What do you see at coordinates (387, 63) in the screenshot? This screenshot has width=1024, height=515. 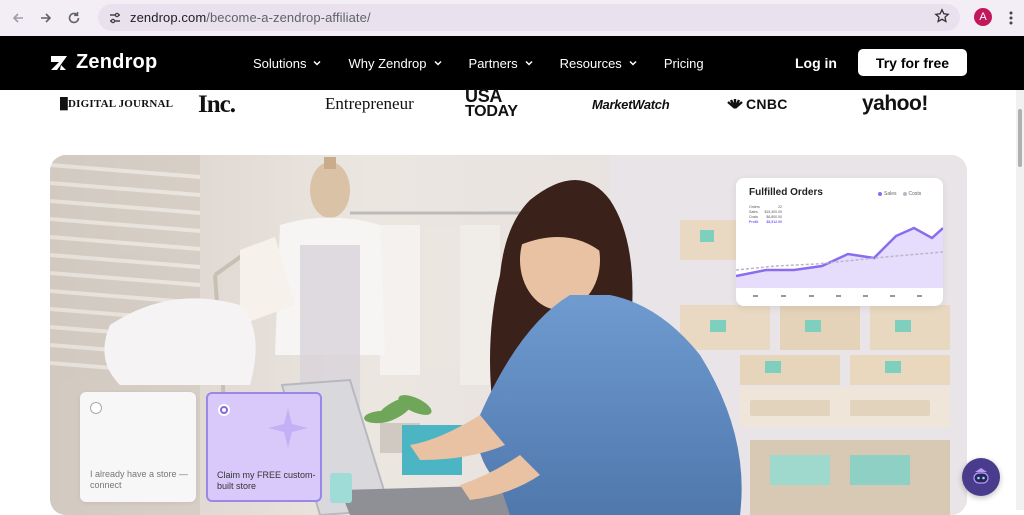 I see `menu-label: Why Zendrop` at bounding box center [387, 63].